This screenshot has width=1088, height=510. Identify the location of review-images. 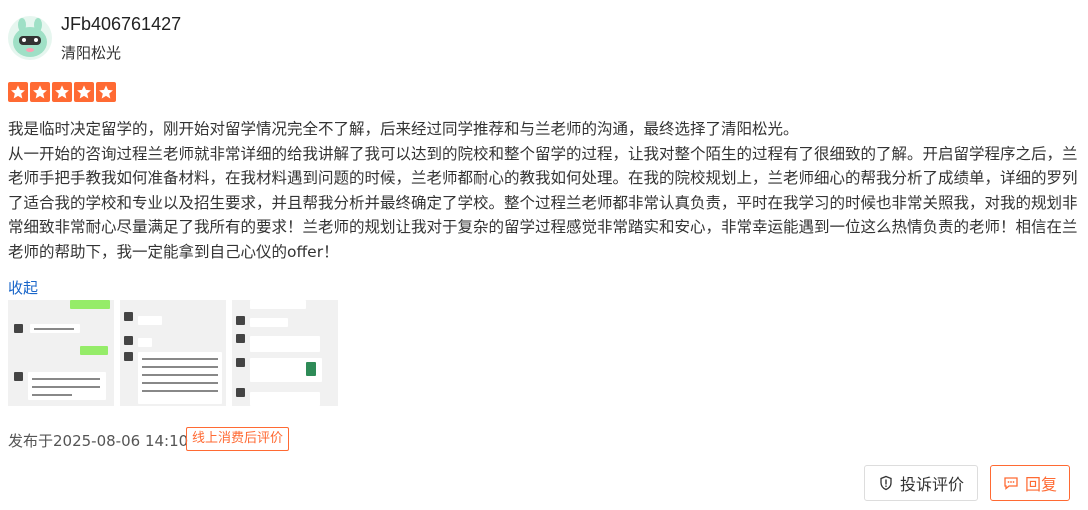
(173, 353).